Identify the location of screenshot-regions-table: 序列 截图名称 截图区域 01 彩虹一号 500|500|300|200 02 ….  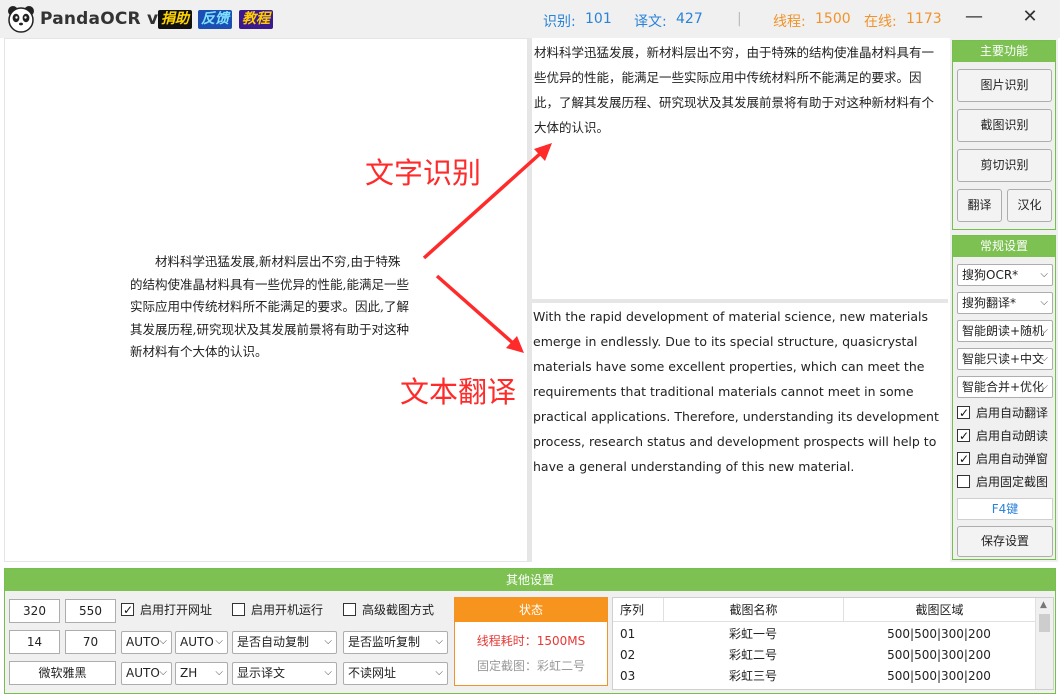
(833, 643).